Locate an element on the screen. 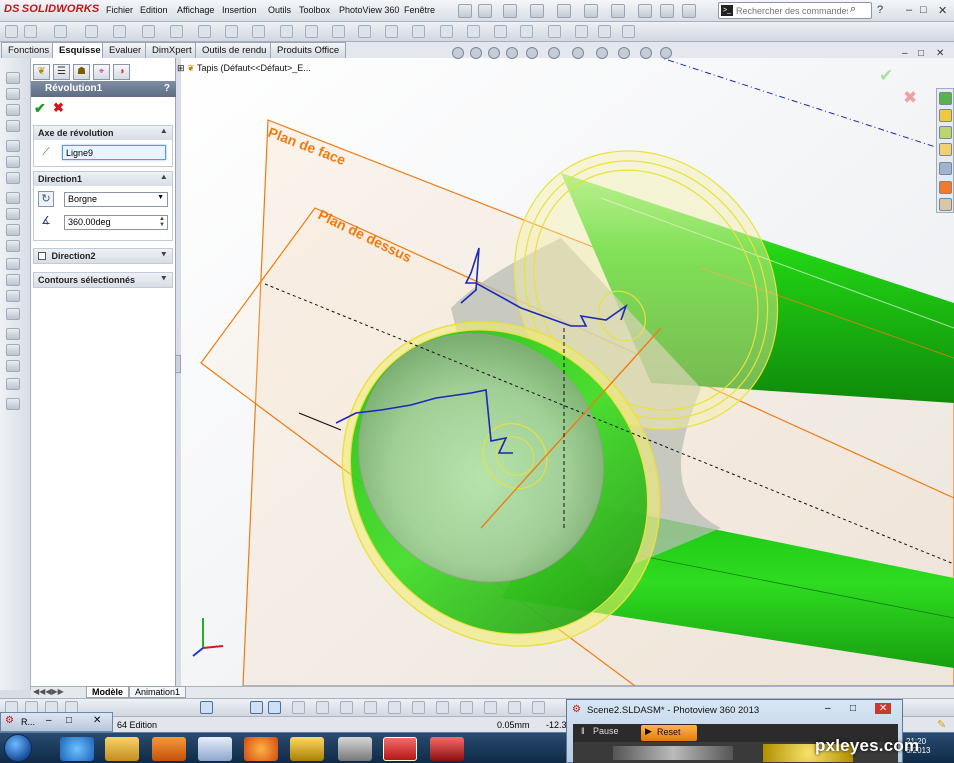 Image resolution: width=954 pixels, height=763 pixels. arc-icon is located at coordinates (176, 31).